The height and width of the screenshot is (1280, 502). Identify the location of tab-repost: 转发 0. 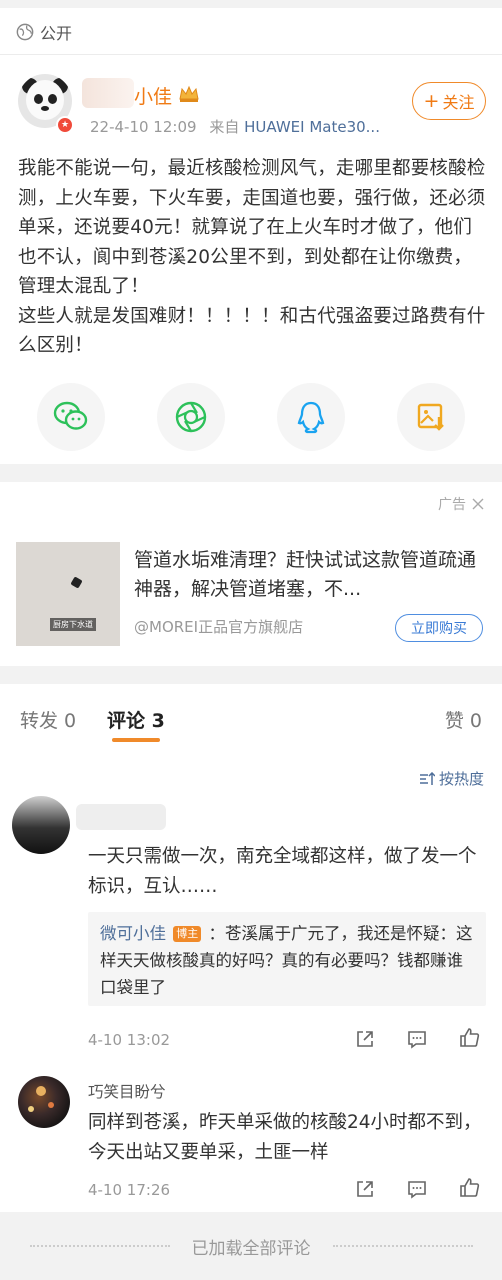
(48, 719).